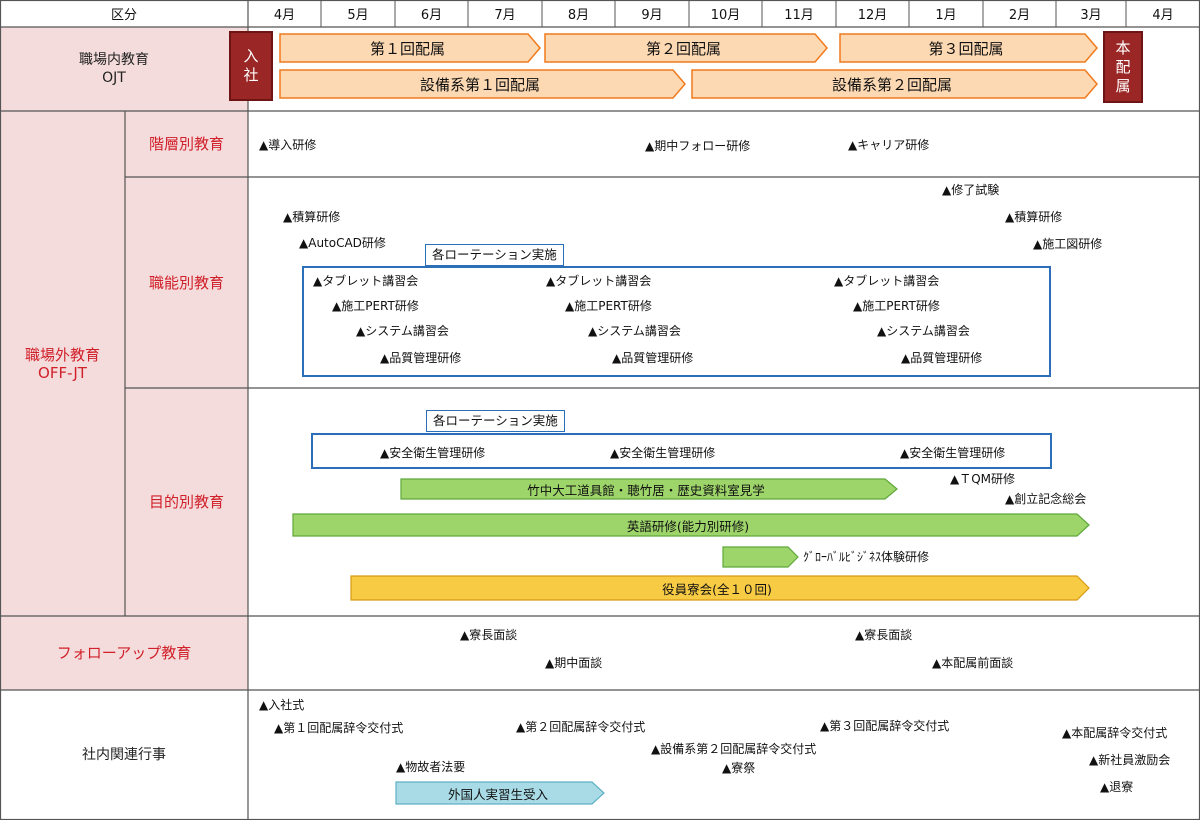  What do you see at coordinates (421, 358) in the screenshot?
I see `rot-hinshitsu-1: ▲品質管理研修` at bounding box center [421, 358].